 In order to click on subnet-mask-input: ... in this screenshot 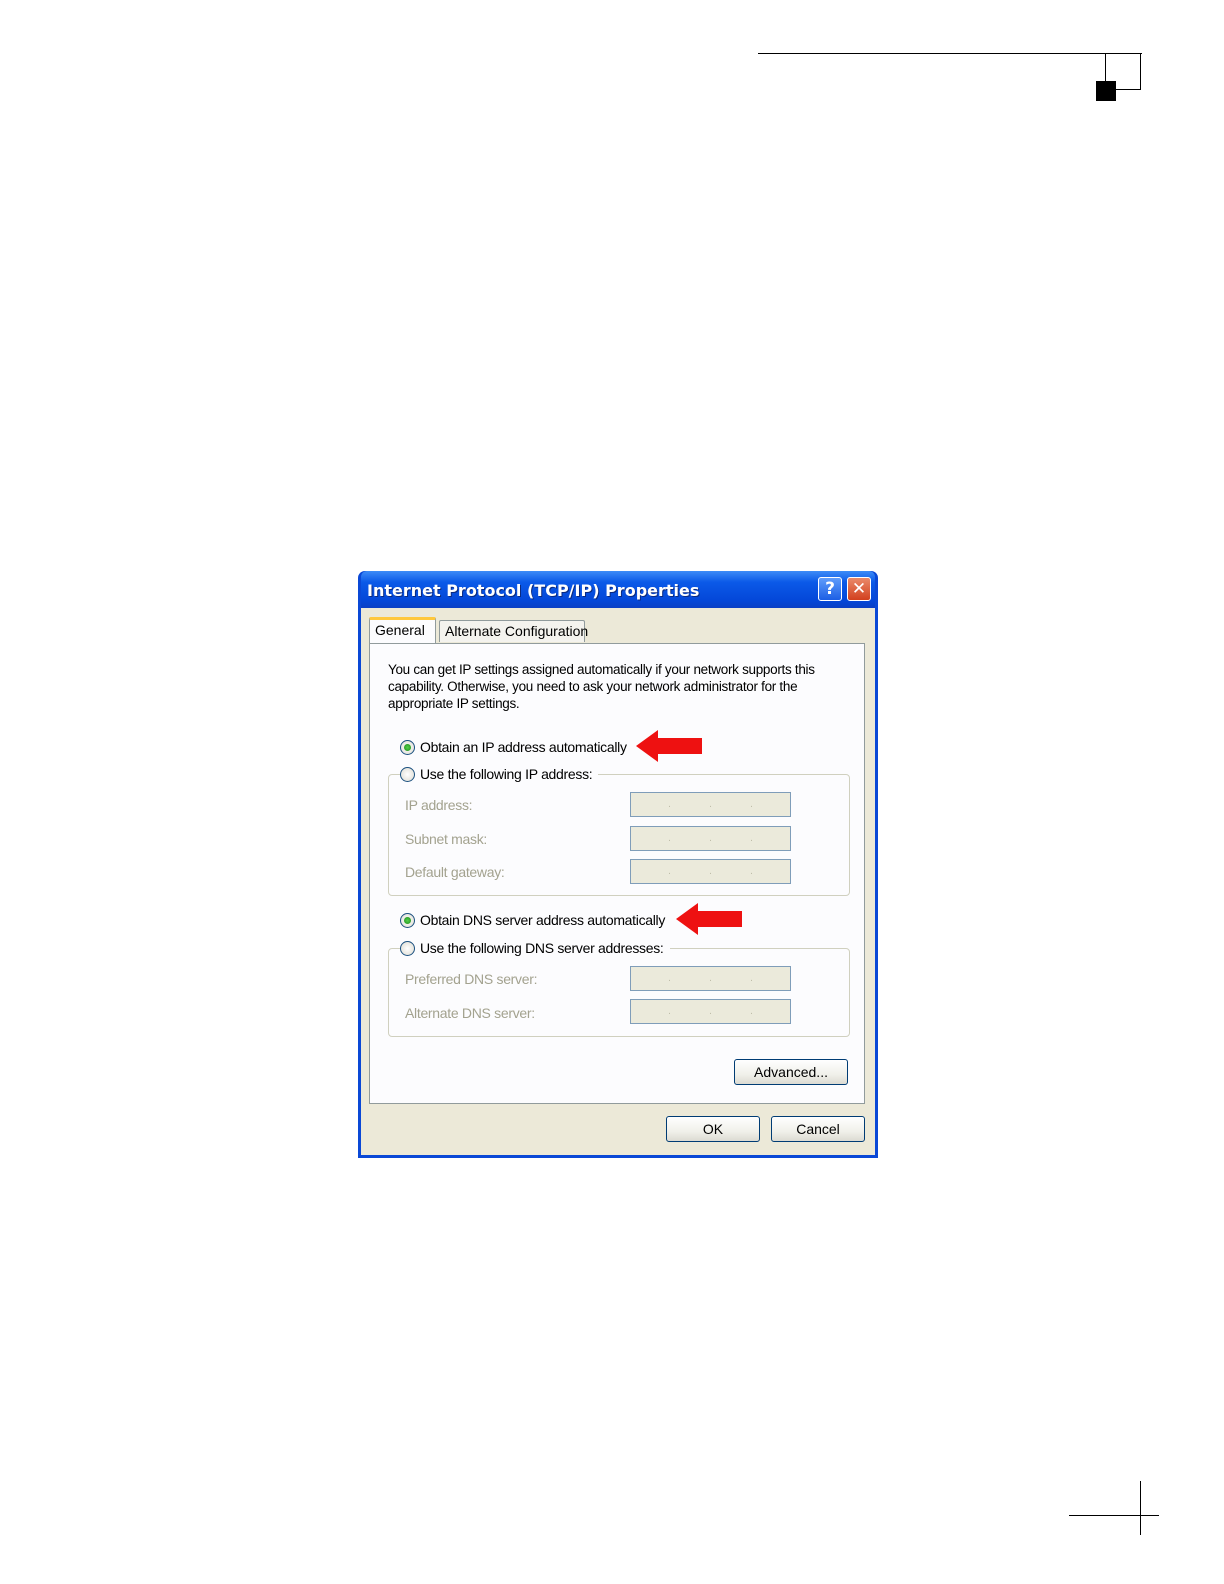, I will do `click(710, 838)`.